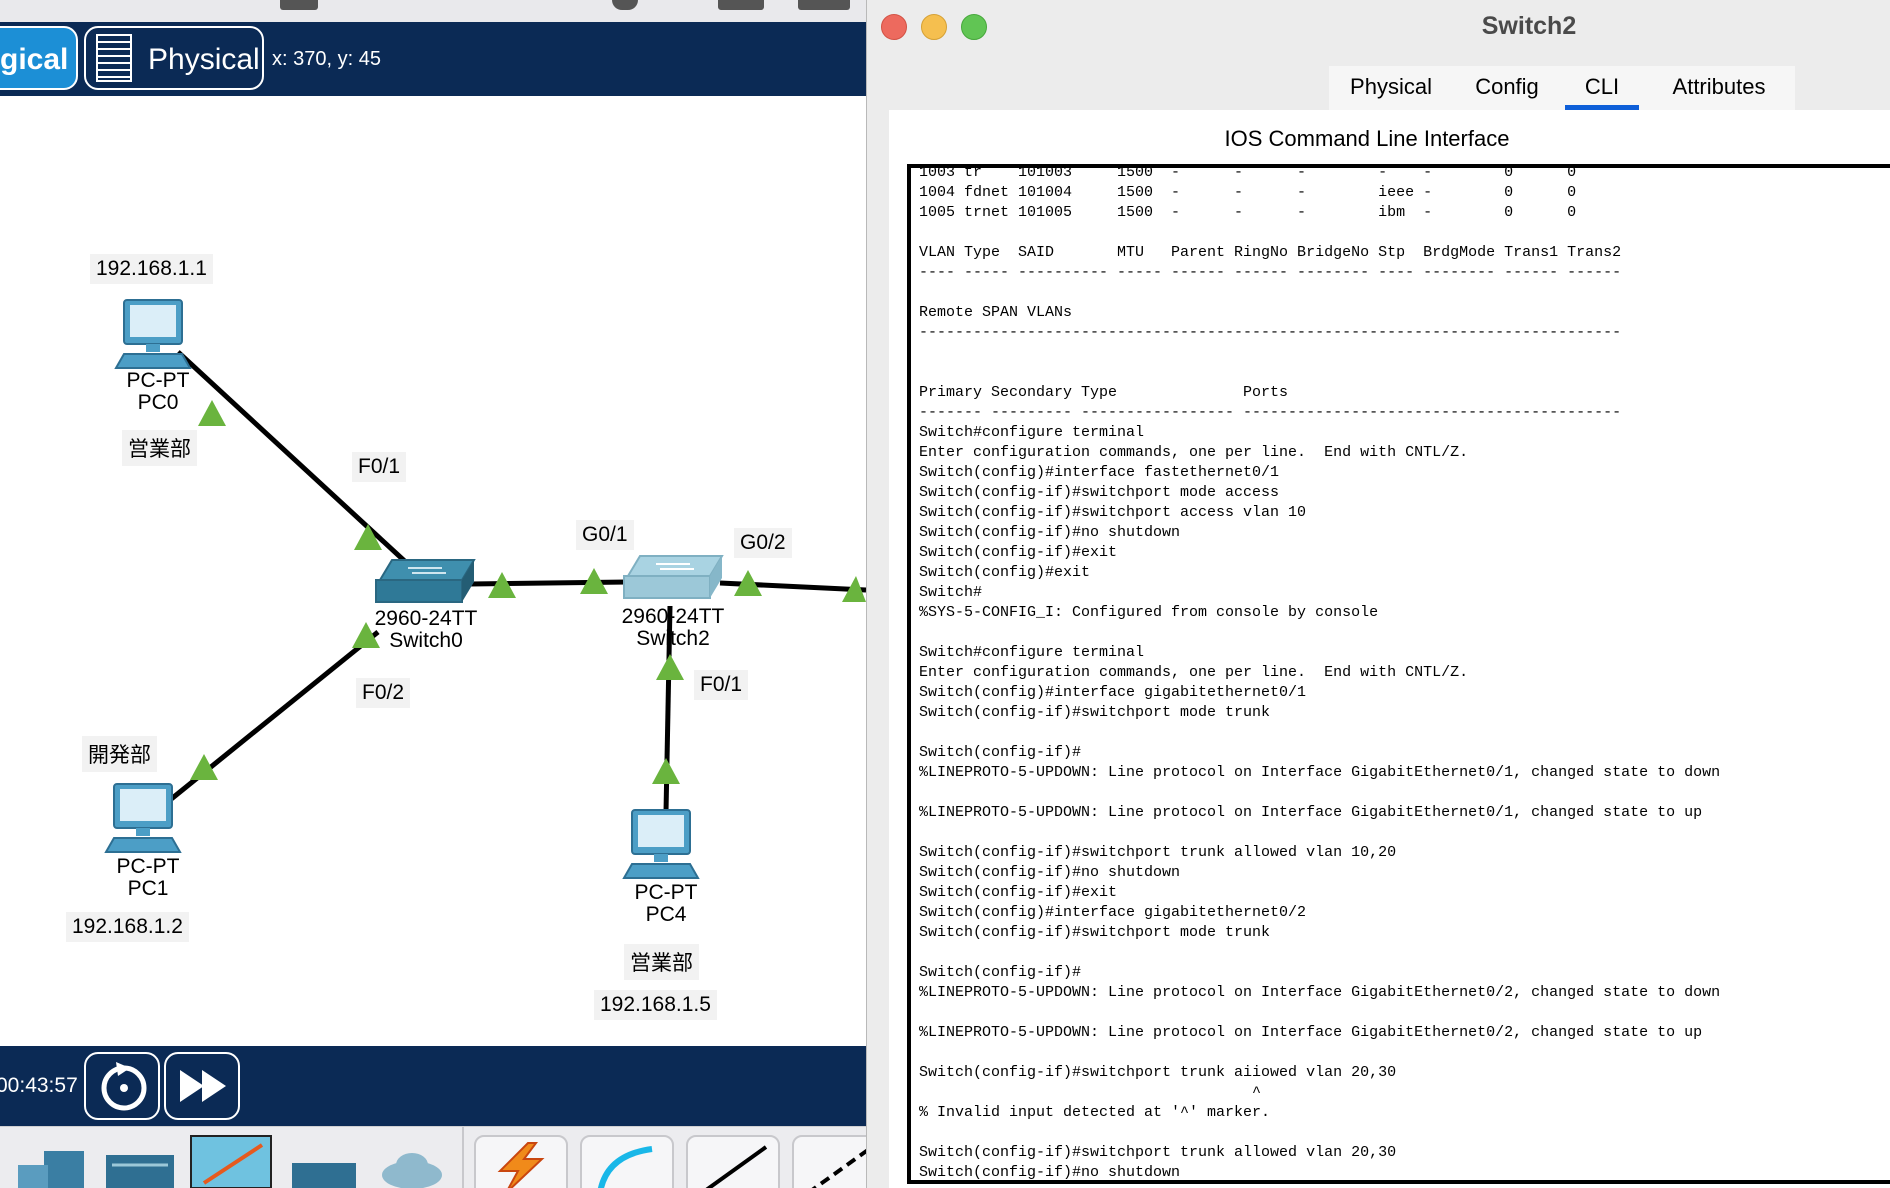 Image resolution: width=1890 pixels, height=1188 pixels. I want to click on terminal-line: Switch(config-if)#switchport mode trunk, so click(1095, 712).